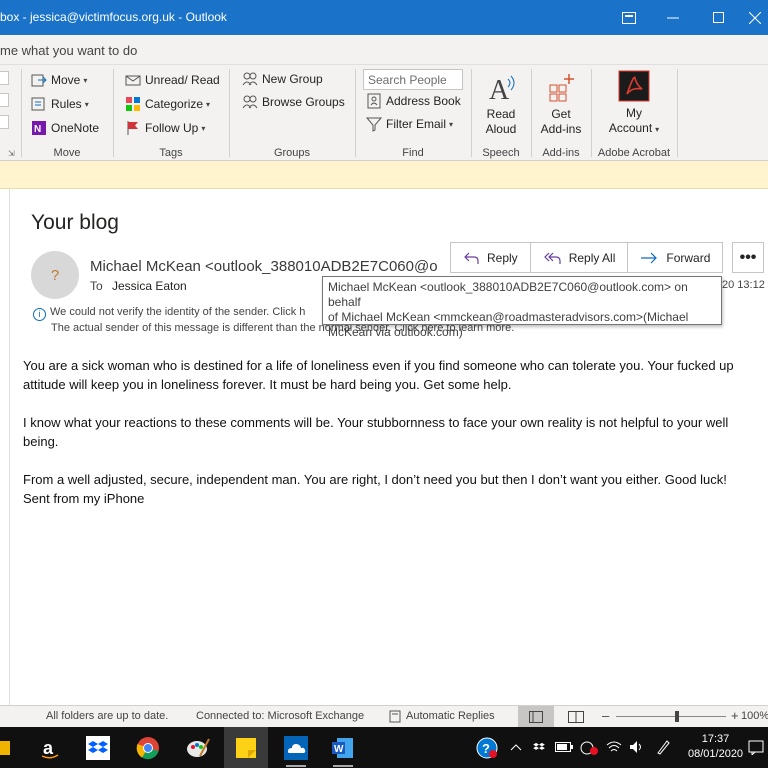  Describe the element at coordinates (671, 716) in the screenshot. I see `zoom-slider` at that location.